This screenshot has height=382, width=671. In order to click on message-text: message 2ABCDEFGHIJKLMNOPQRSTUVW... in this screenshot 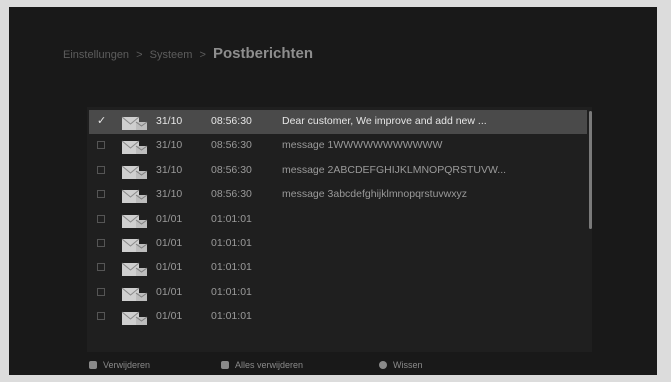, I will do `click(394, 169)`.